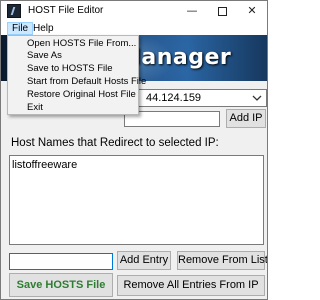 The image size is (320, 300). I want to click on window-title: HOST File Editor, so click(66, 10).